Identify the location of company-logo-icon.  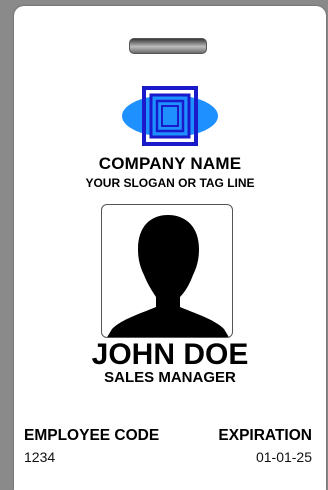
(170, 116).